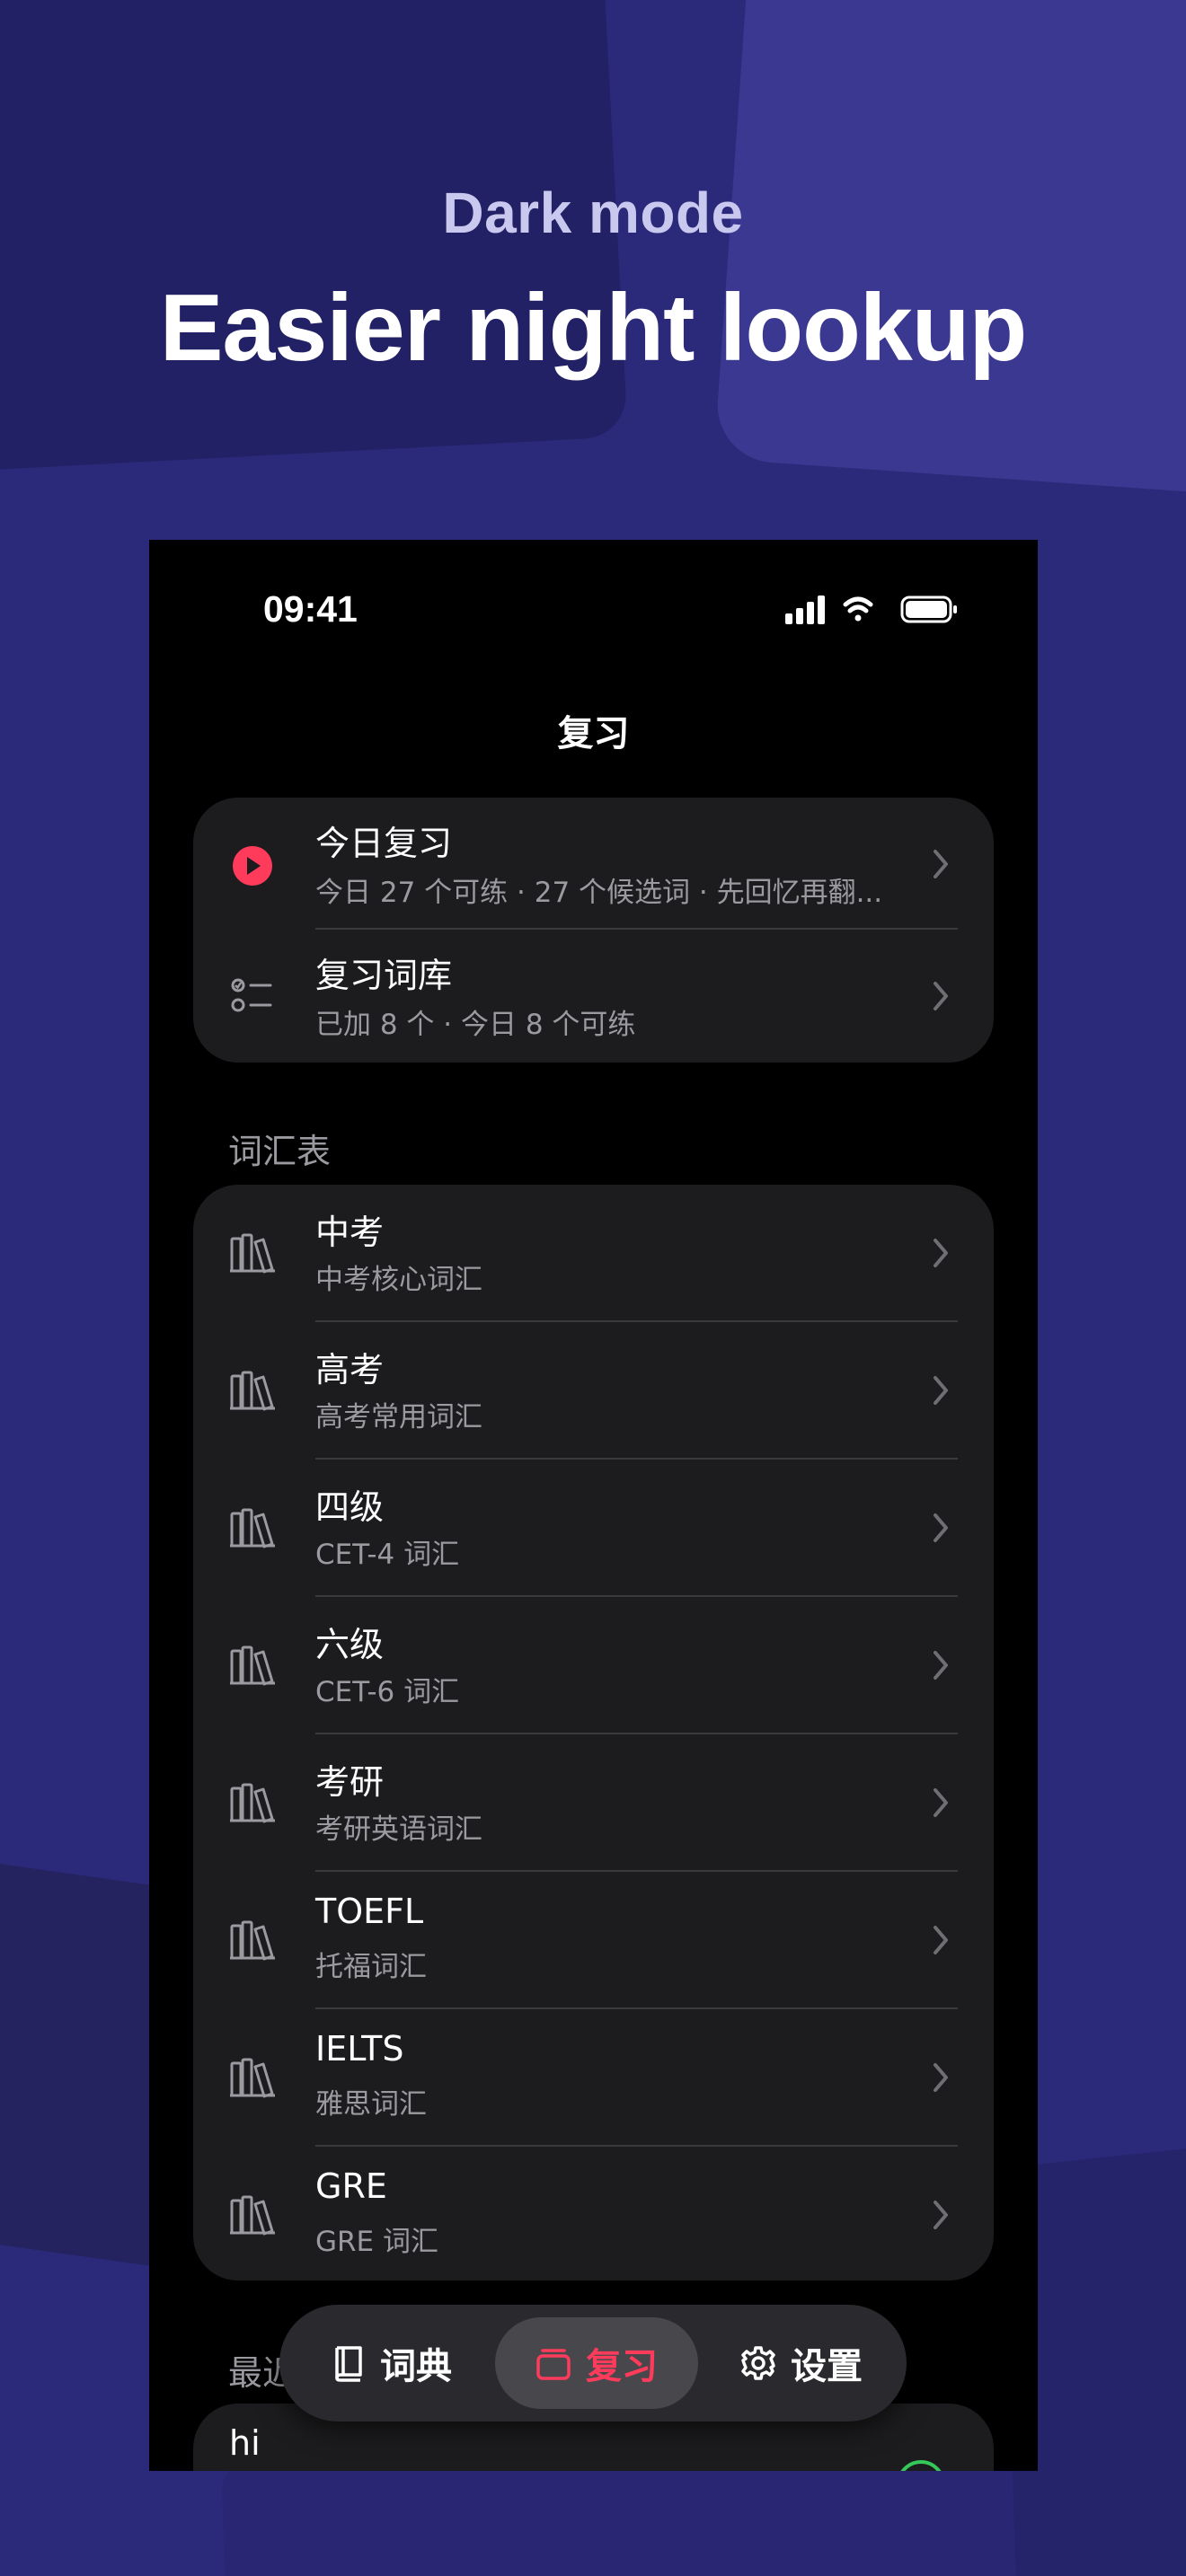 The height and width of the screenshot is (2576, 1186). I want to click on promo-subtitle: Dark mode, so click(593, 213).